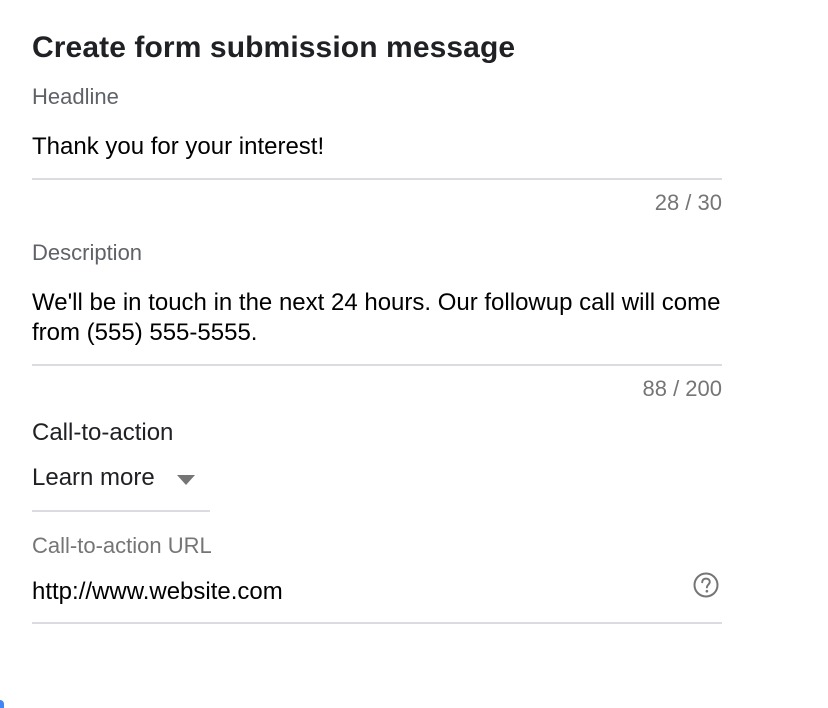  What do you see at coordinates (377, 623) in the screenshot?
I see `cta-url-underline` at bounding box center [377, 623].